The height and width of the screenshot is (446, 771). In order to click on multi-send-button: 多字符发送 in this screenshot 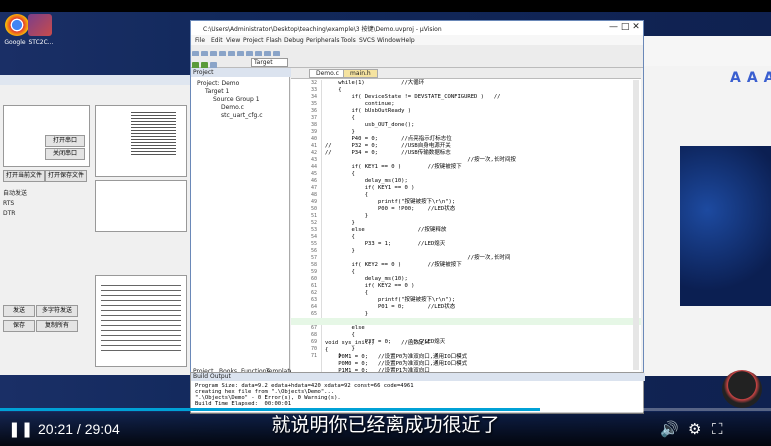, I will do `click(57, 311)`.